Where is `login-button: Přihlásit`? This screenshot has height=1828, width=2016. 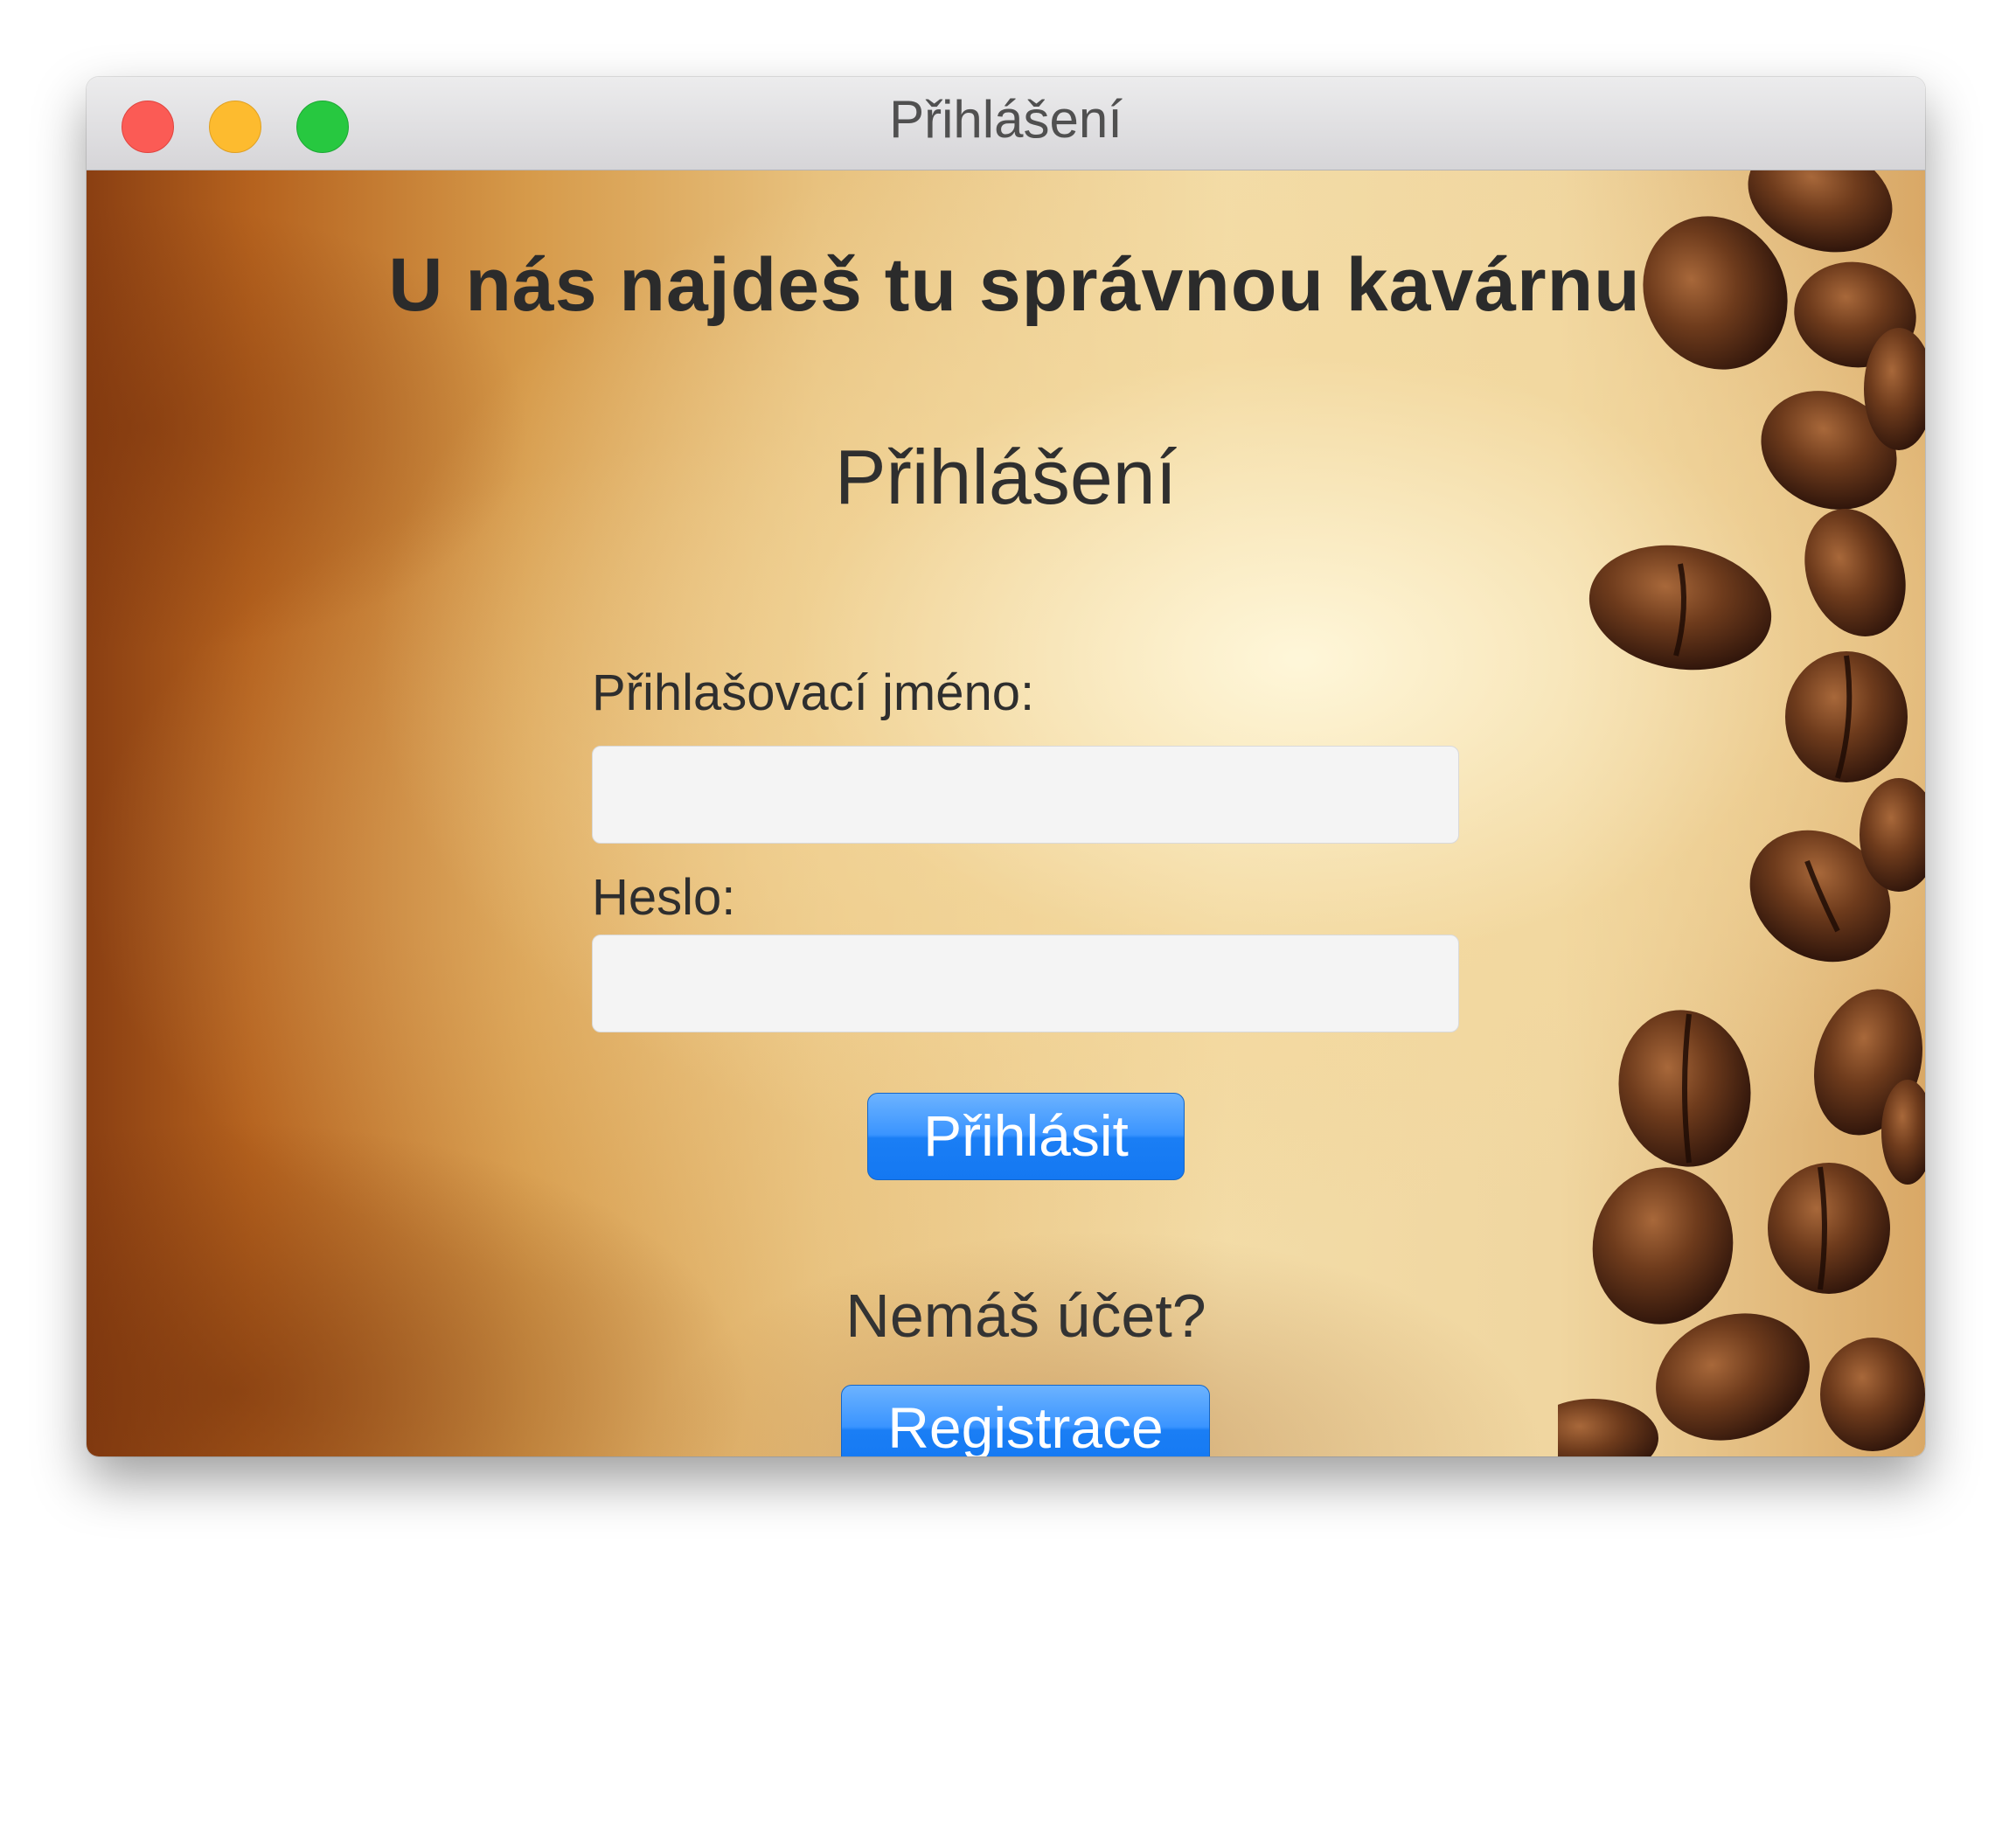 login-button: Přihlásit is located at coordinates (1026, 1136).